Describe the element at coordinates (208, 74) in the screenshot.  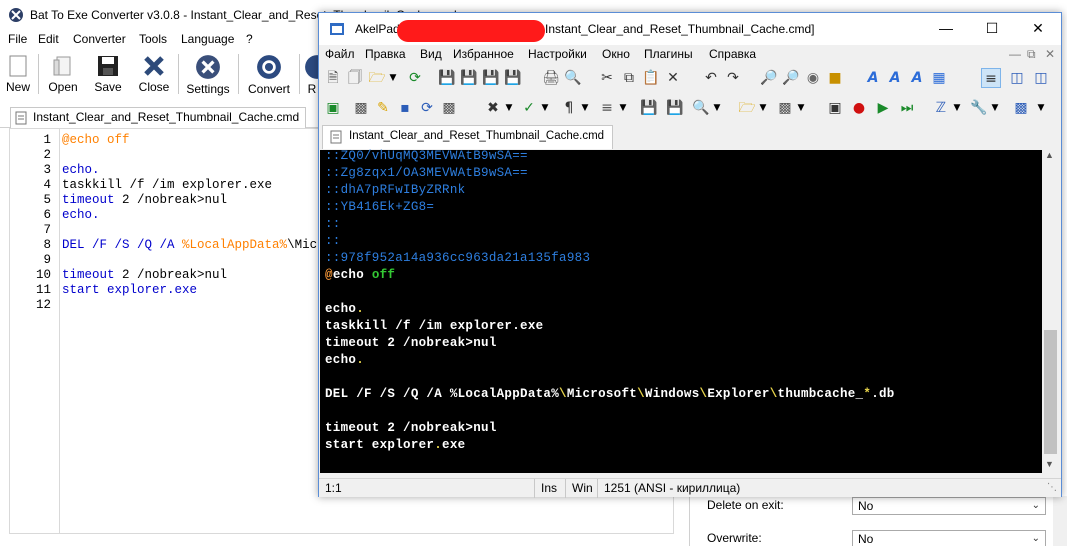
I see `settings-button: Settings` at that location.